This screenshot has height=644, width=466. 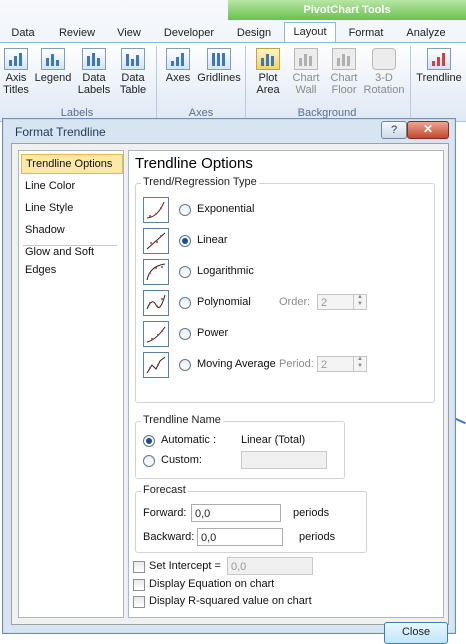 What do you see at coordinates (77, 33) in the screenshot?
I see `tab-review: Review` at bounding box center [77, 33].